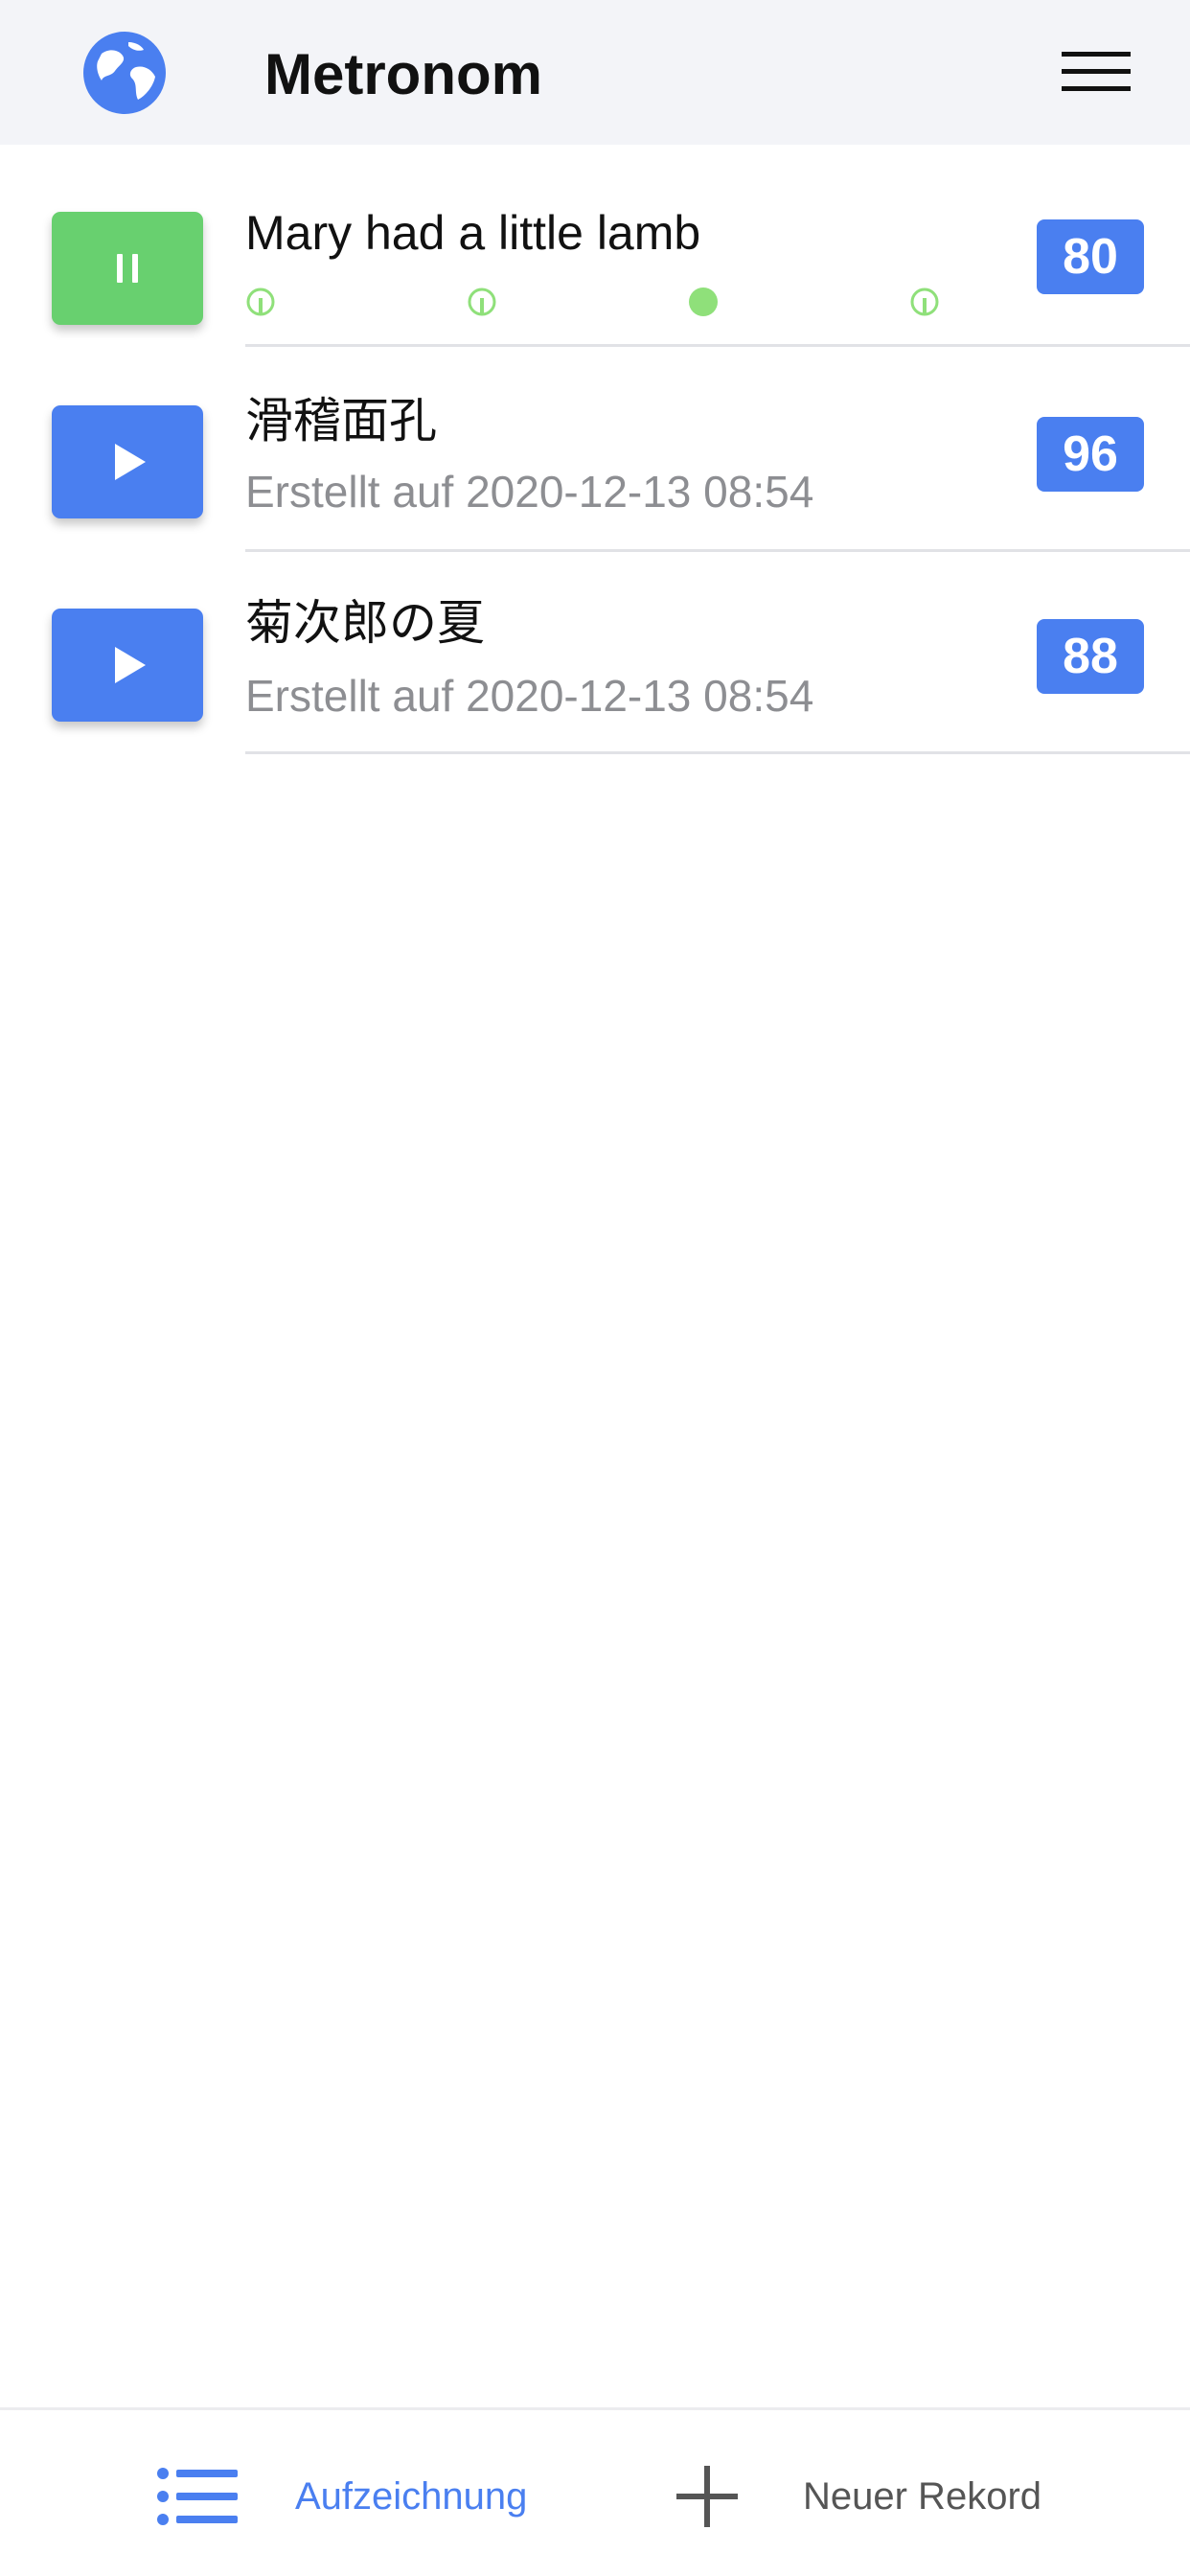 Image resolution: width=1190 pixels, height=2576 pixels. What do you see at coordinates (341, 421) in the screenshot?
I see `record-title: 滑稽面孔` at bounding box center [341, 421].